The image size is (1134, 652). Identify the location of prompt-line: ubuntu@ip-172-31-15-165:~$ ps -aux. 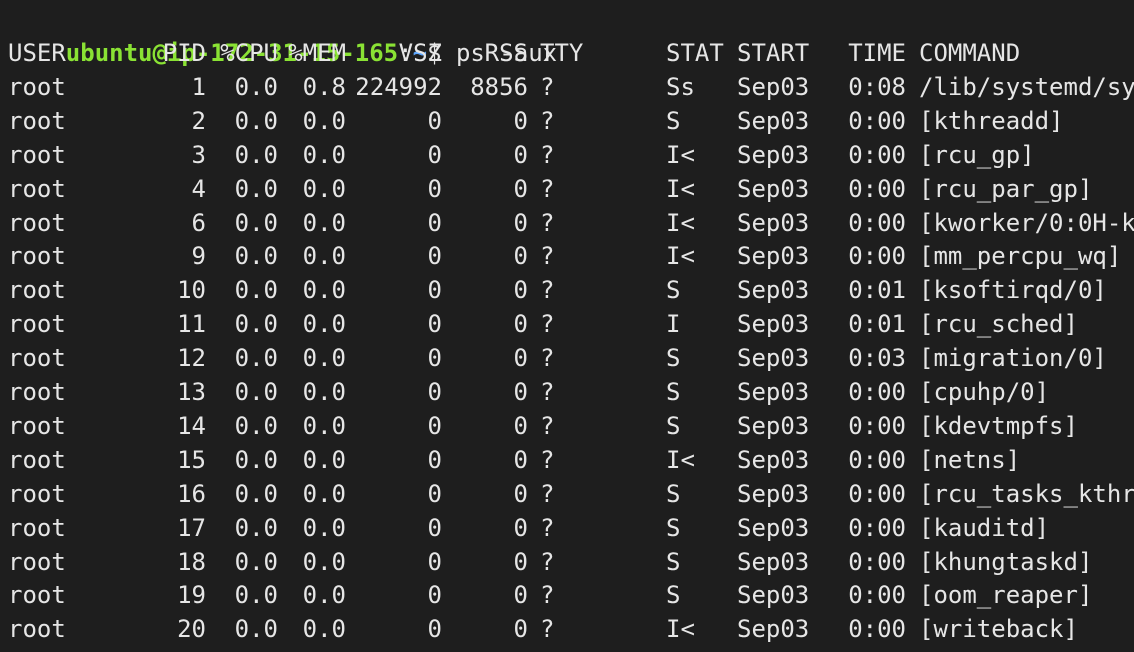
(282, 34).